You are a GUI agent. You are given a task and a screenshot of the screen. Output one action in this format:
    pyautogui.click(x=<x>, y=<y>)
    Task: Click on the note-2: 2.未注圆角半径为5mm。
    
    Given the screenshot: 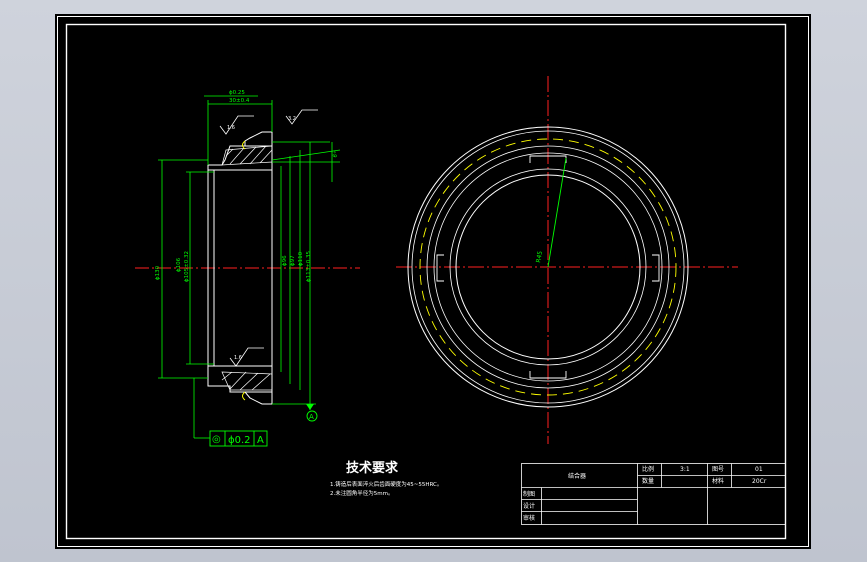 What is the action you would take?
    pyautogui.click(x=361, y=493)
    